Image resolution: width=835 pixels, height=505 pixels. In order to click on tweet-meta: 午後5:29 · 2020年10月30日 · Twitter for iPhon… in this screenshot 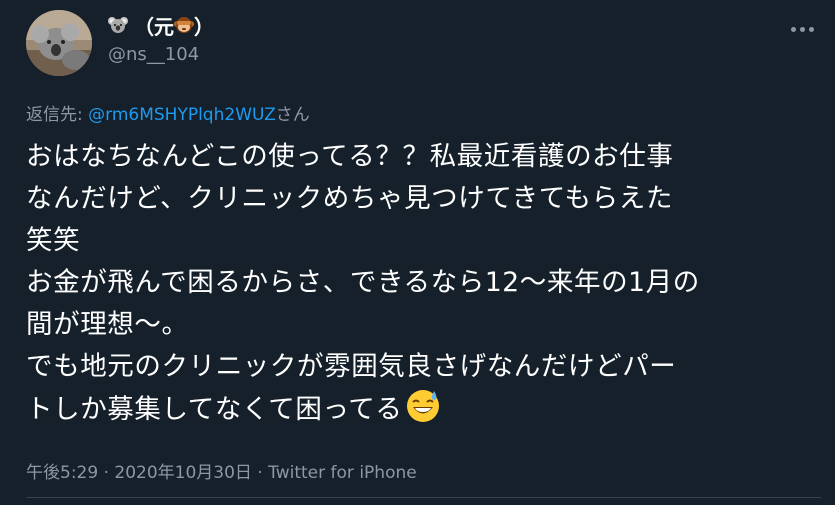, I will do `click(221, 470)`.